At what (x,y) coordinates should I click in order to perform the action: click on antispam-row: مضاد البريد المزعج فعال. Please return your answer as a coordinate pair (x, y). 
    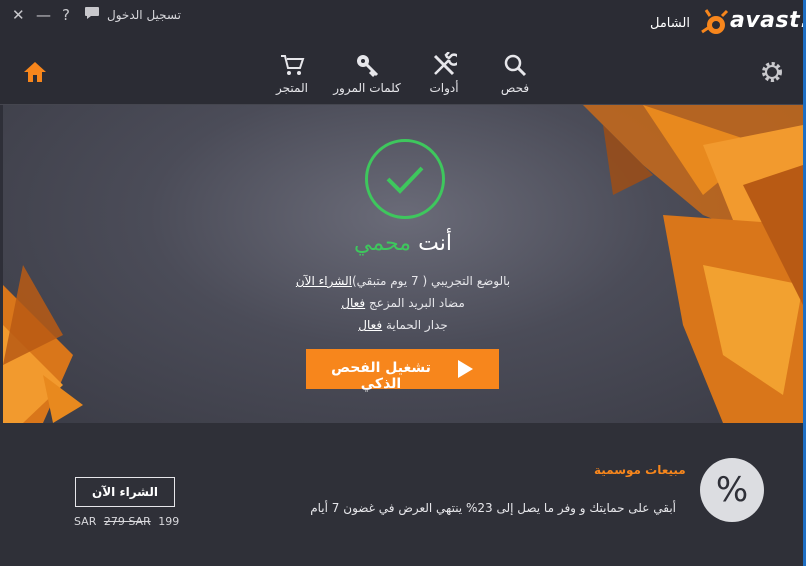
    Looking at the image, I should click on (403, 303).